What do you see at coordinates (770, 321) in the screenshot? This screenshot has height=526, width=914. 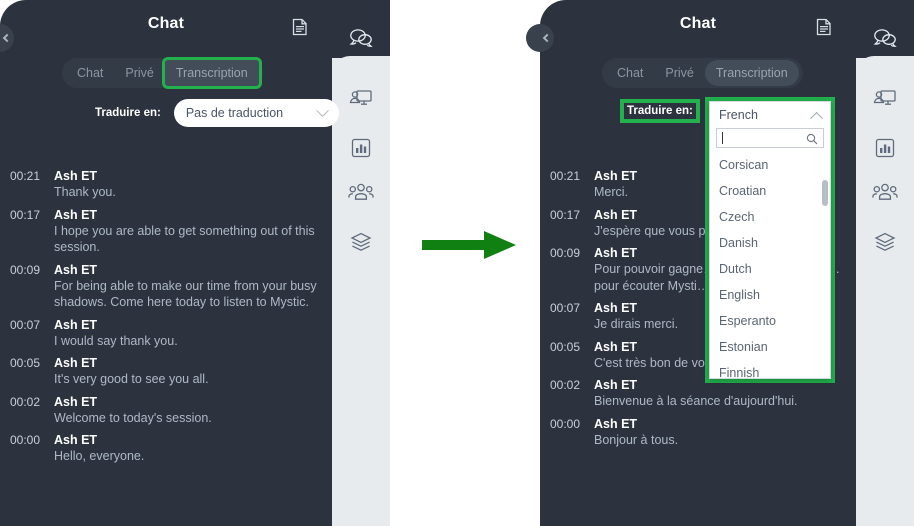 I see `dropdown-option: Esperanto` at bounding box center [770, 321].